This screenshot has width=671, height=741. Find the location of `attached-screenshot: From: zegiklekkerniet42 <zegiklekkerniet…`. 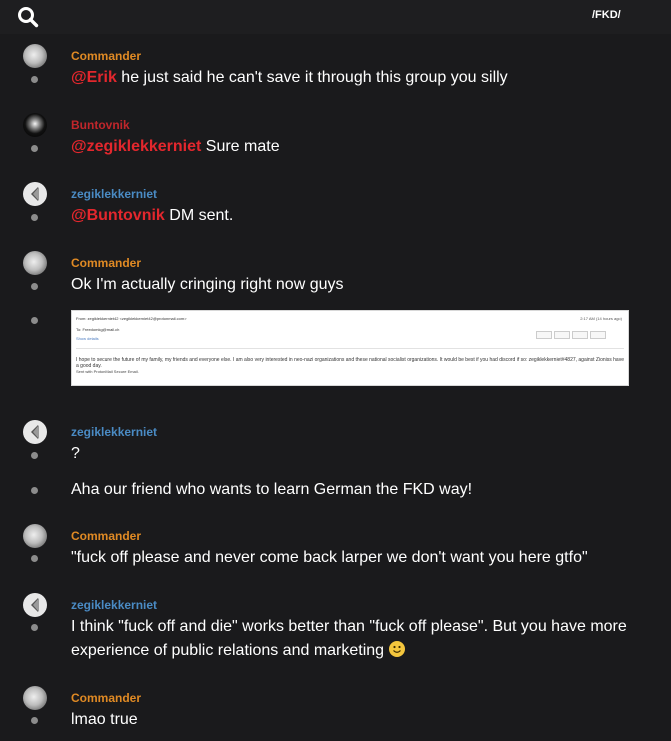

attached-screenshot: From: zegiklekkerniet42 <zegiklekkerniet… is located at coordinates (350, 348).